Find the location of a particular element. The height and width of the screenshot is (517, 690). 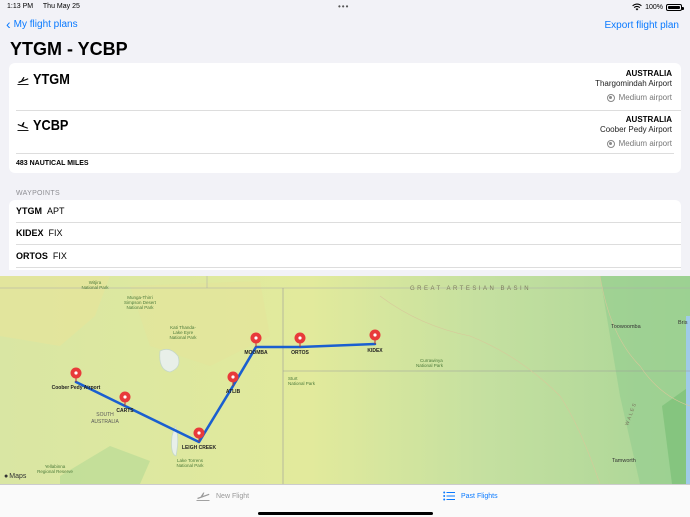

chevron-left-icon: ‹ is located at coordinates (8, 24).